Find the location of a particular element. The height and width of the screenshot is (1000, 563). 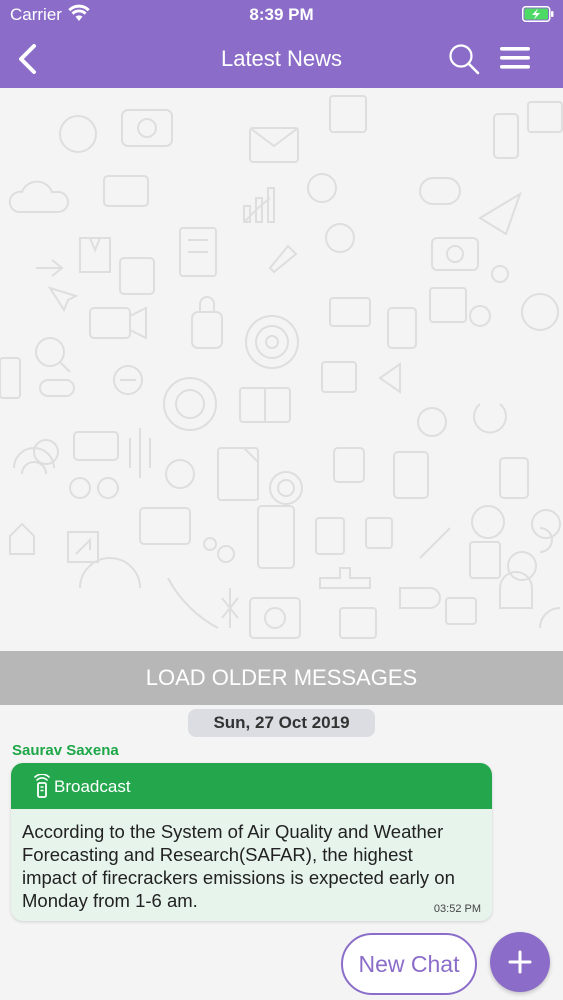

add-button is located at coordinates (520, 962).